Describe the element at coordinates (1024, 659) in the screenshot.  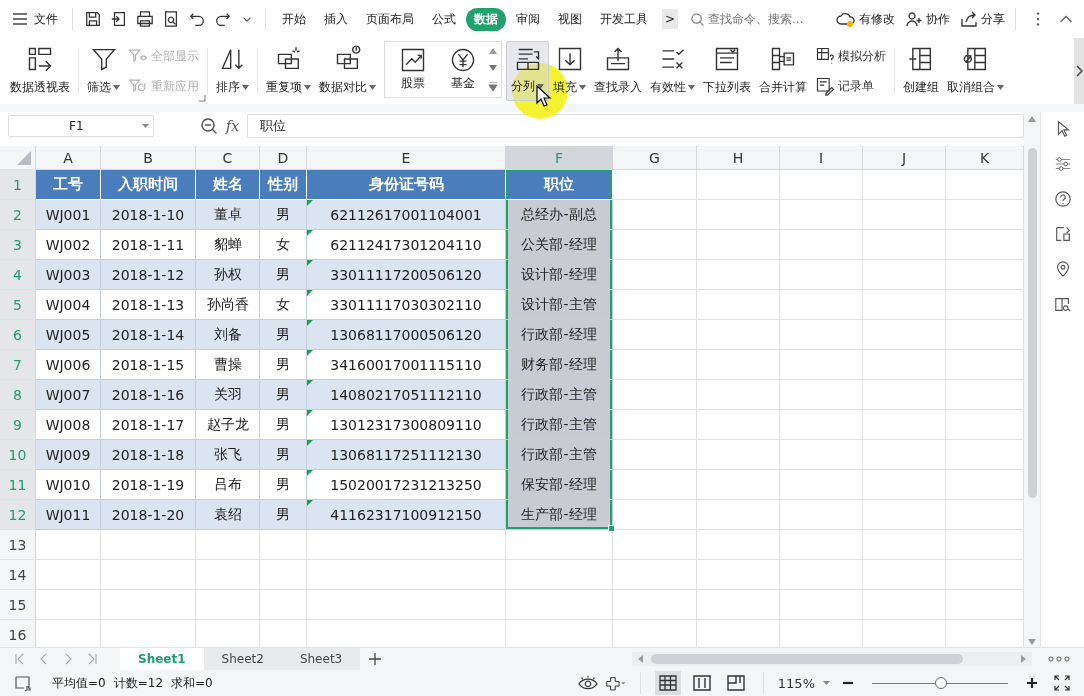
I see `scroll-right-icon` at that location.